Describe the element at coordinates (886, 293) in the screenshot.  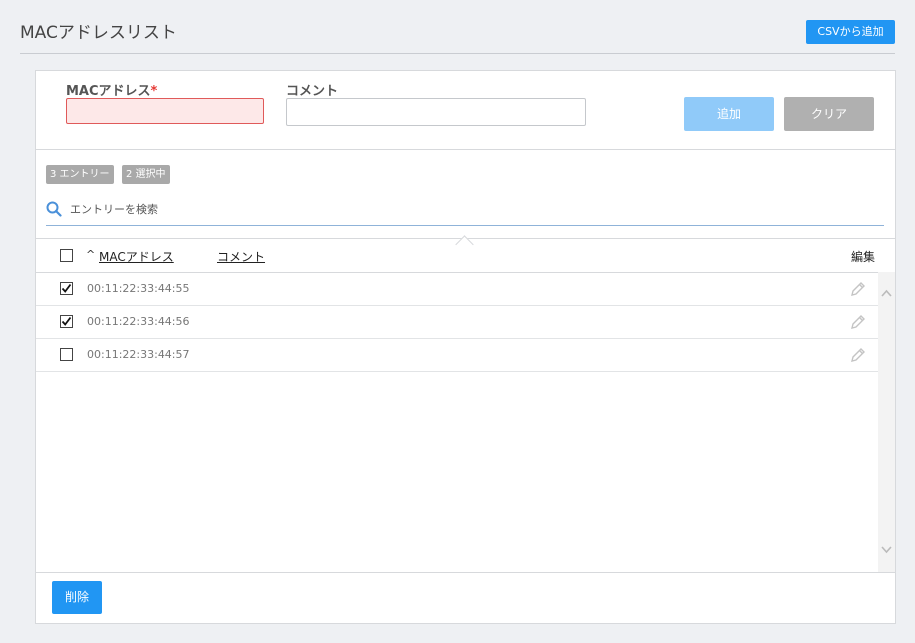
I see `scroll-up-icon` at that location.